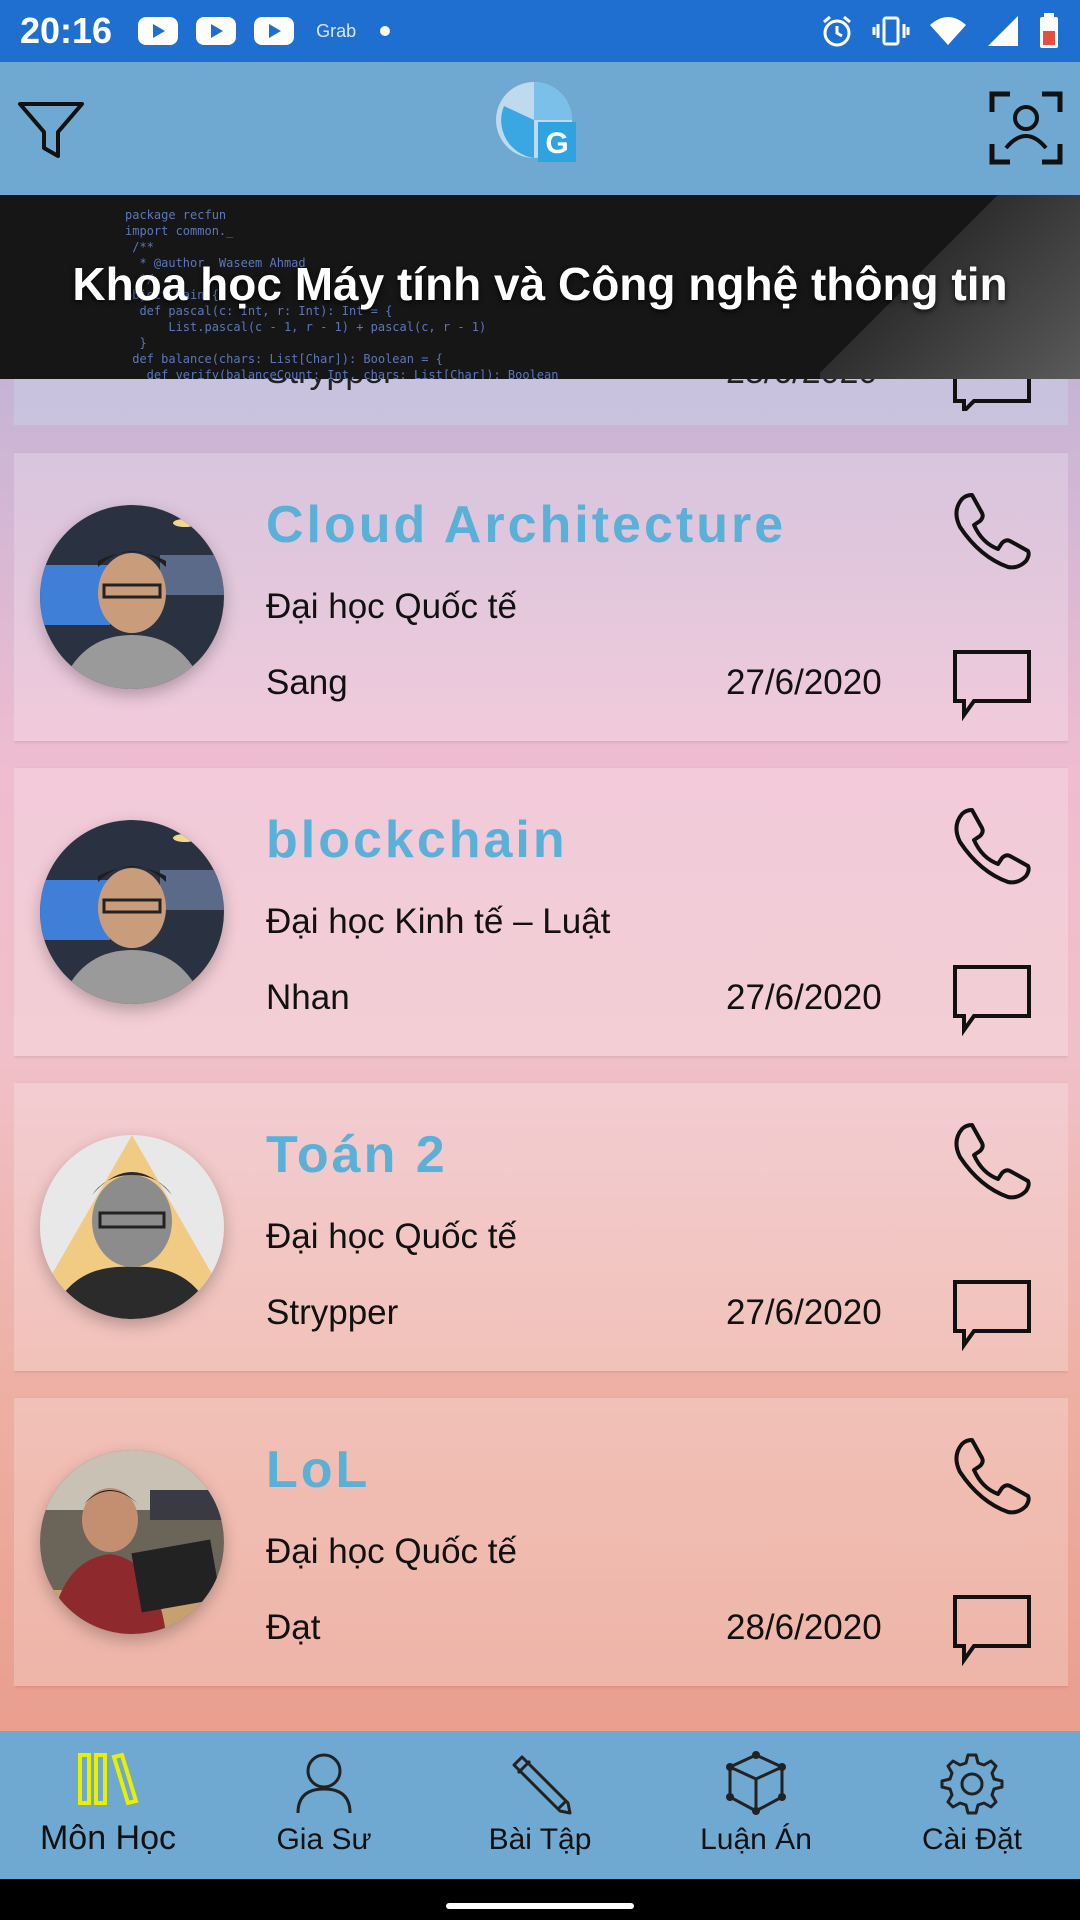 This screenshot has height=1920, width=1080. I want to click on nav-label: Luận Án, so click(756, 1839).